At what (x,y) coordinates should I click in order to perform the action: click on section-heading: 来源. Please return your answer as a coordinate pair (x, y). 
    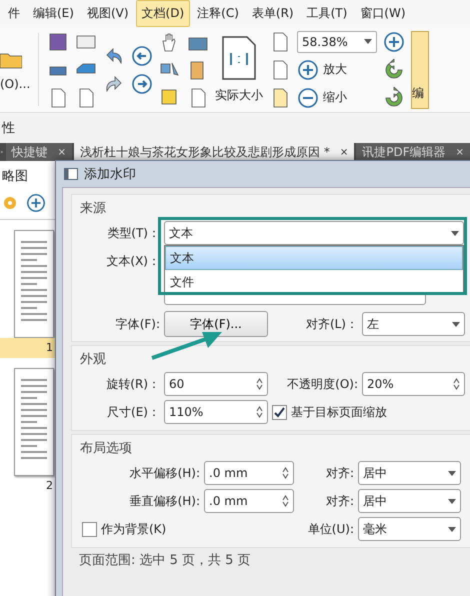
    Looking at the image, I should click on (93, 208).